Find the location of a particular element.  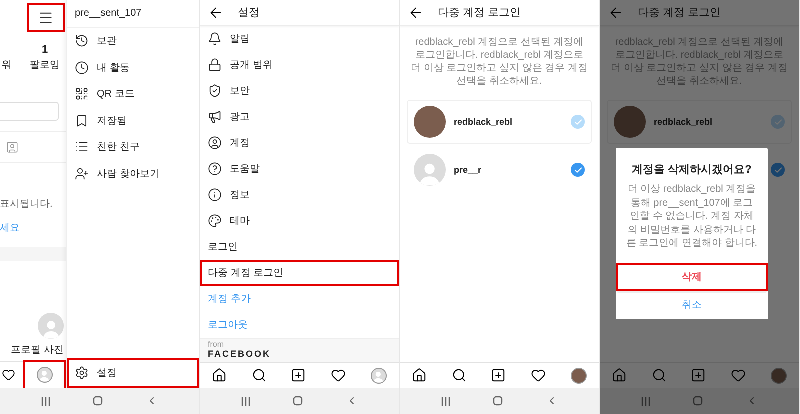

account-name: pre__r is located at coordinates (468, 170).